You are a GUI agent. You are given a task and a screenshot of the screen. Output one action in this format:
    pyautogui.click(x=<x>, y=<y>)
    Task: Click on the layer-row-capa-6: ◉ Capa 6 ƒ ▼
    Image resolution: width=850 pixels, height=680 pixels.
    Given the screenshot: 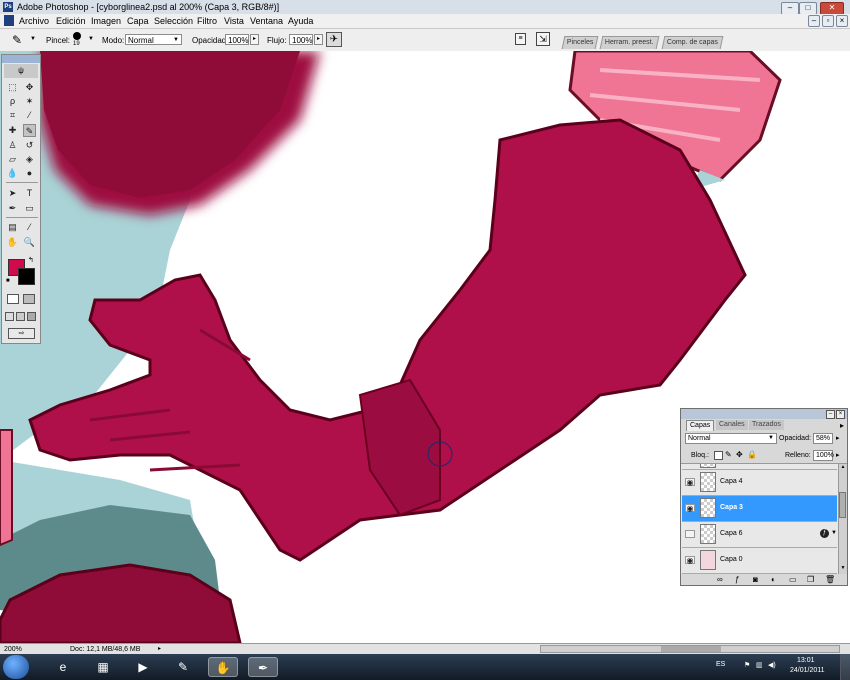 What is the action you would take?
    pyautogui.click(x=759, y=535)
    